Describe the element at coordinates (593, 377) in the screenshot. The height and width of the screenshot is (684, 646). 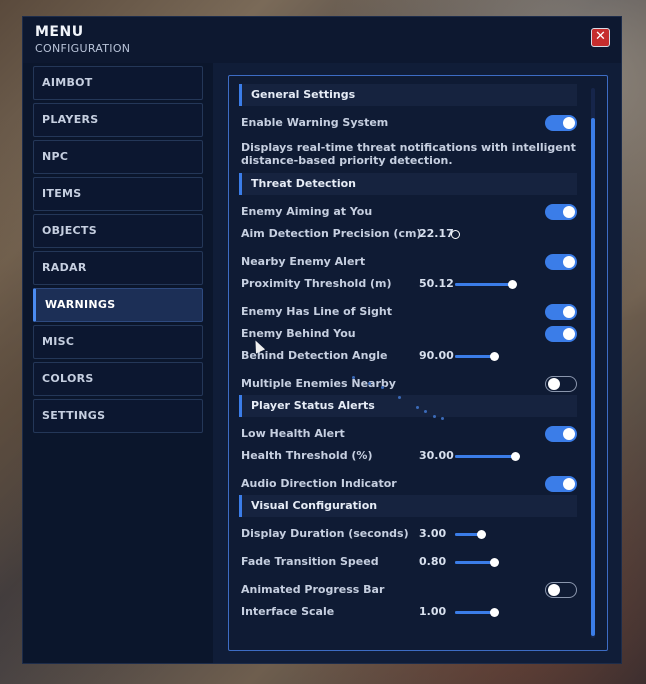
I see `scrollbar-thumb` at that location.